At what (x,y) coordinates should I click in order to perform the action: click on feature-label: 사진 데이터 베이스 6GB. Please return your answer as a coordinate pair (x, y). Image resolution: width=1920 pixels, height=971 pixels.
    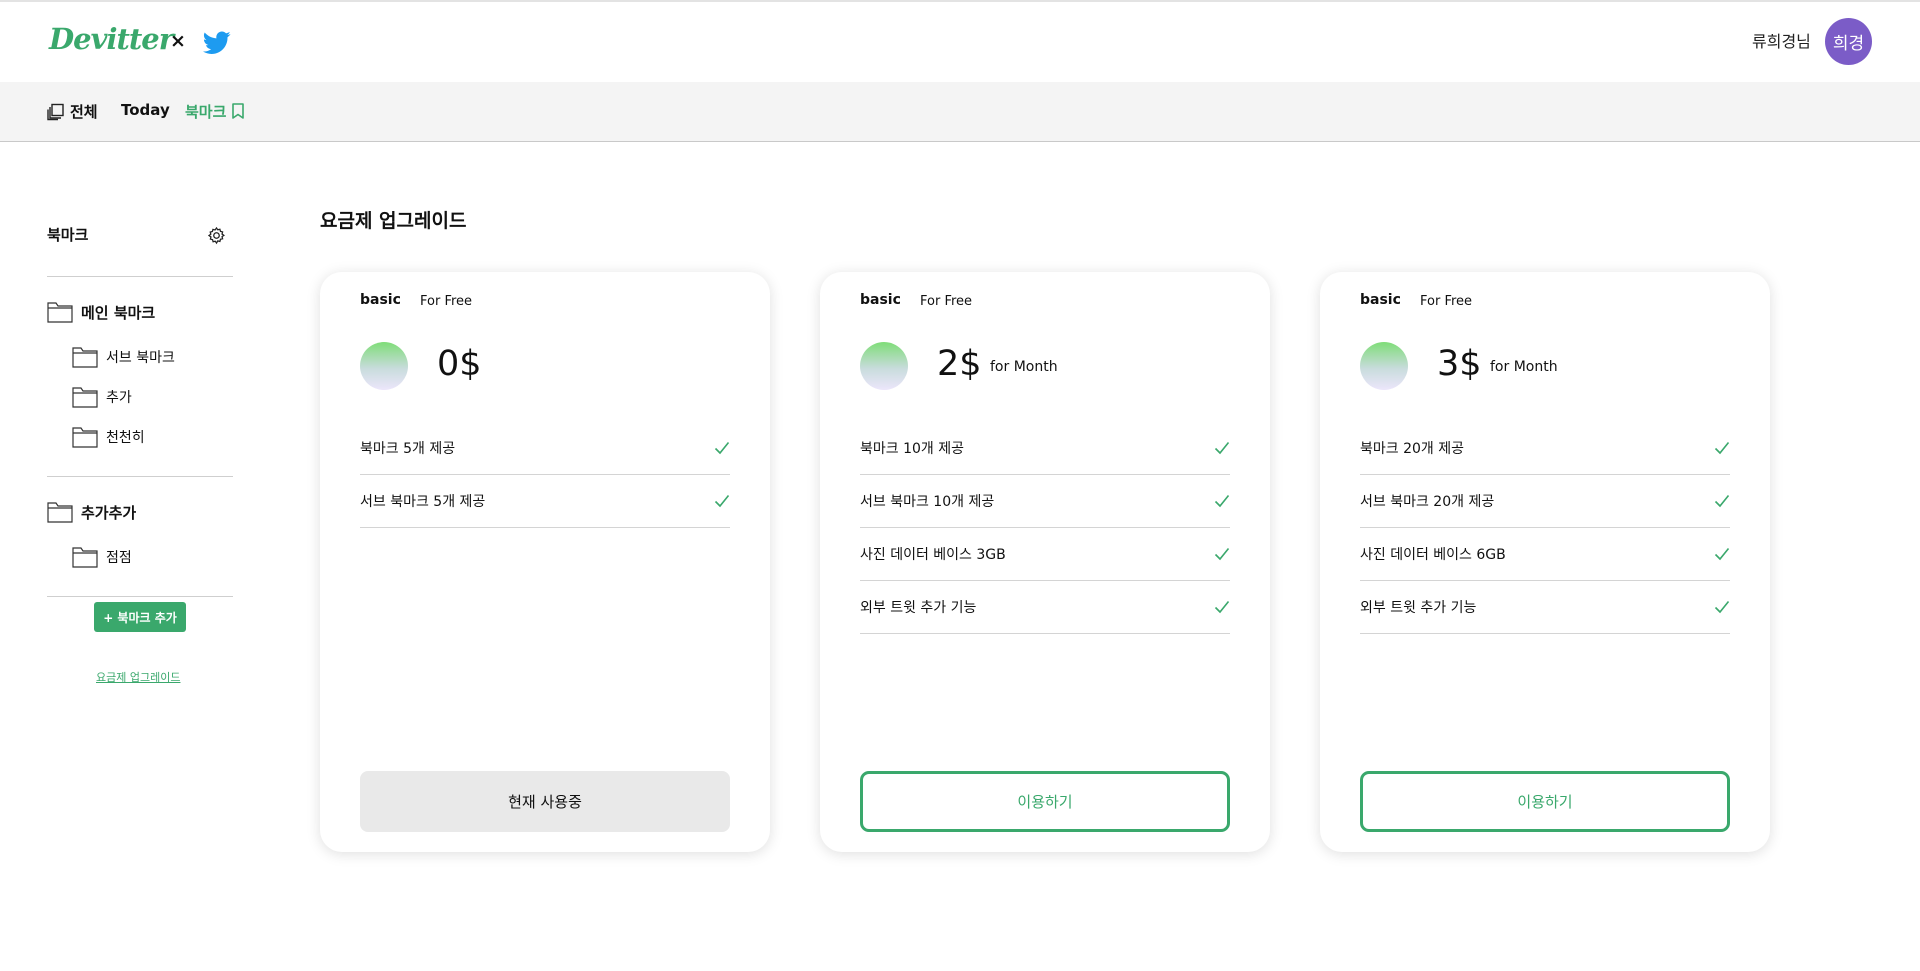
    Looking at the image, I should click on (1433, 555).